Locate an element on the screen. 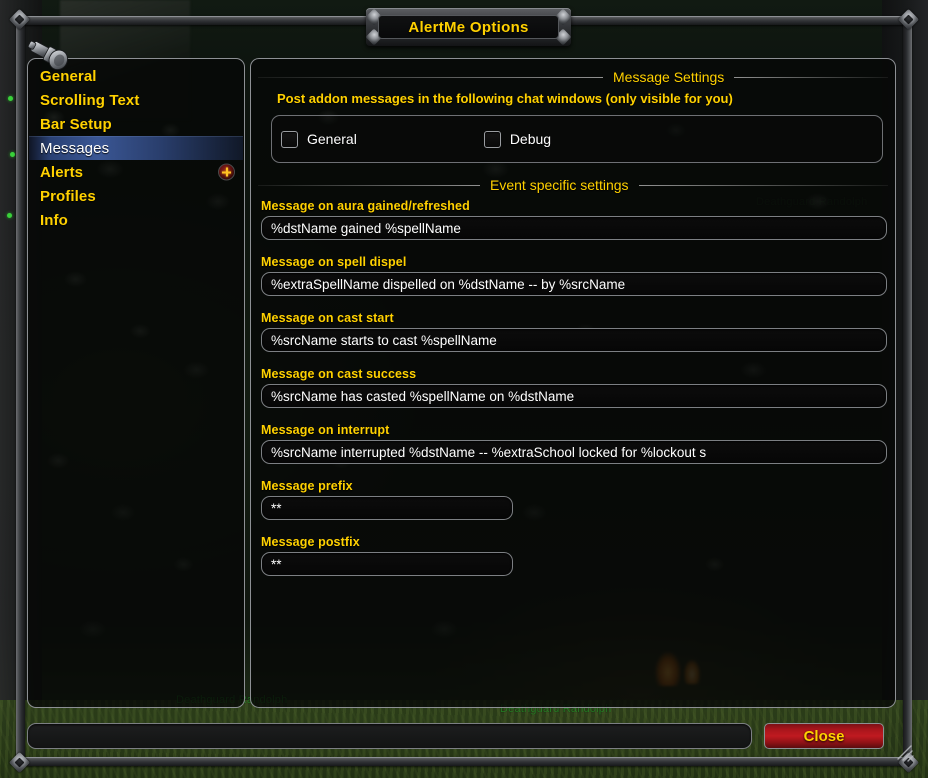 The image size is (928, 778). chat-window-checkbox-group: General Debug is located at coordinates (577, 139).